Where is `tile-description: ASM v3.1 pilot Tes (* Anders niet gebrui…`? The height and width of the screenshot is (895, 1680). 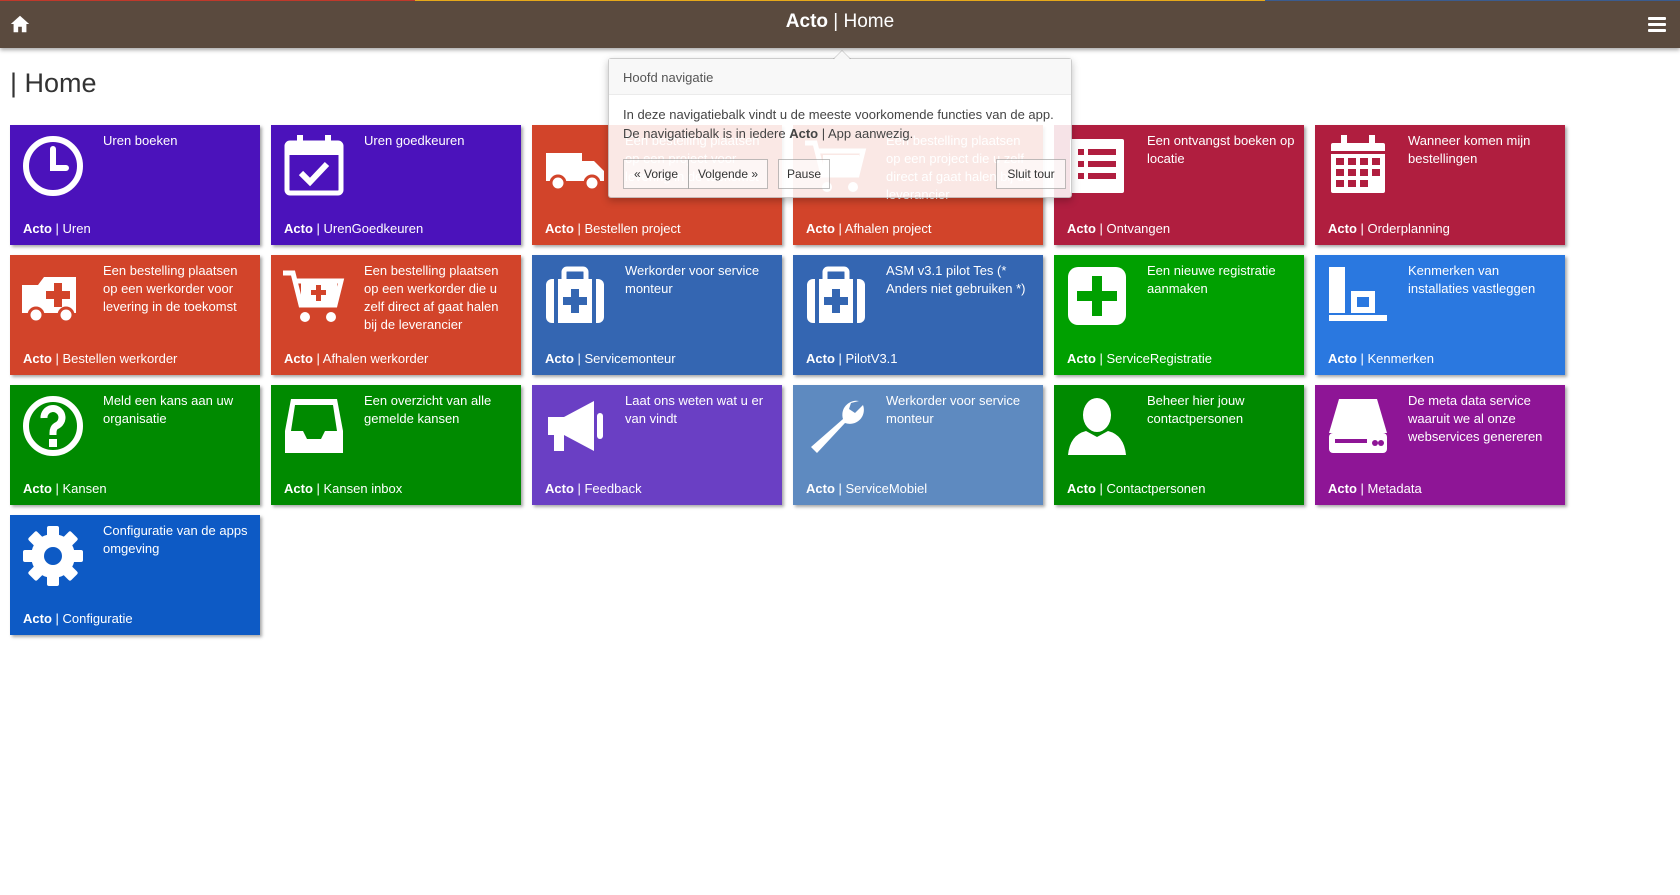
tile-description: ASM v3.1 pilot Tes (* Anders niet gebrui… is located at coordinates (956, 279).